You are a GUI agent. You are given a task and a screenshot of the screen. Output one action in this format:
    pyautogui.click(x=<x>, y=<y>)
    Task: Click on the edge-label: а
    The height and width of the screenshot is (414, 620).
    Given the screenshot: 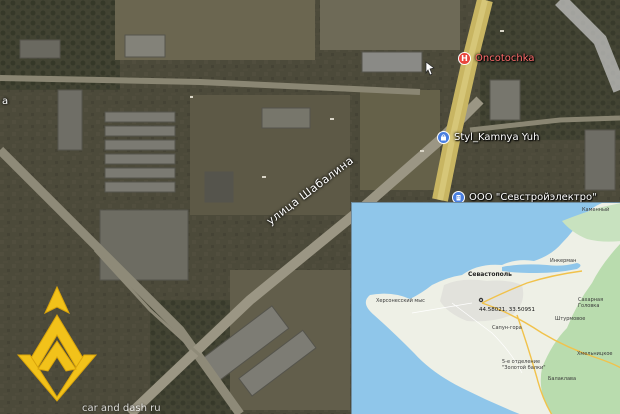 What is the action you would take?
    pyautogui.click(x=5, y=101)
    